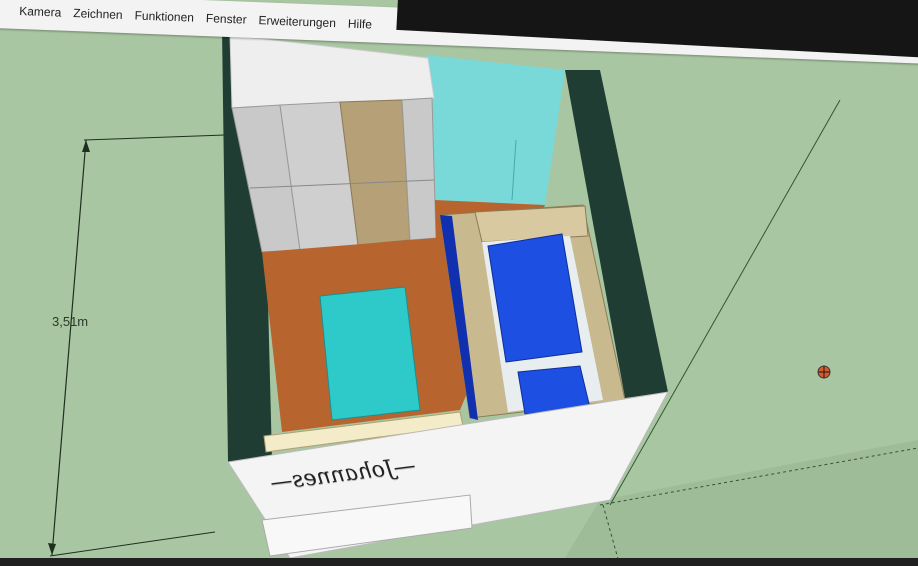 The width and height of the screenshot is (918, 566). Describe the element at coordinates (370, 353) in the screenshot. I see `rug` at that location.